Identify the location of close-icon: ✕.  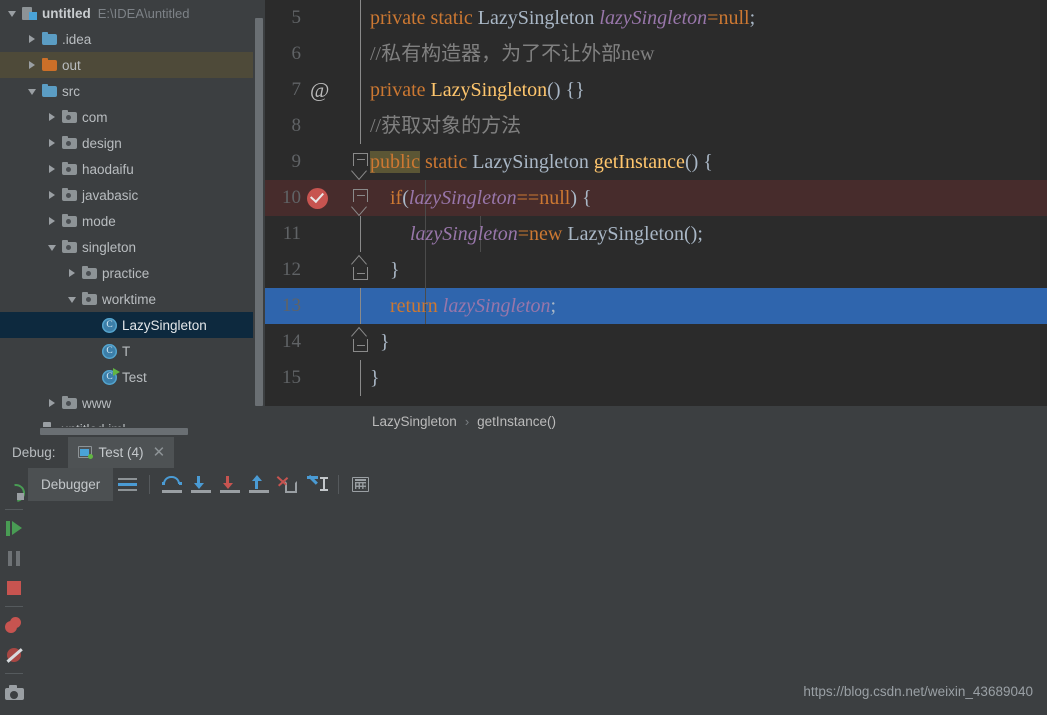
(159, 452).